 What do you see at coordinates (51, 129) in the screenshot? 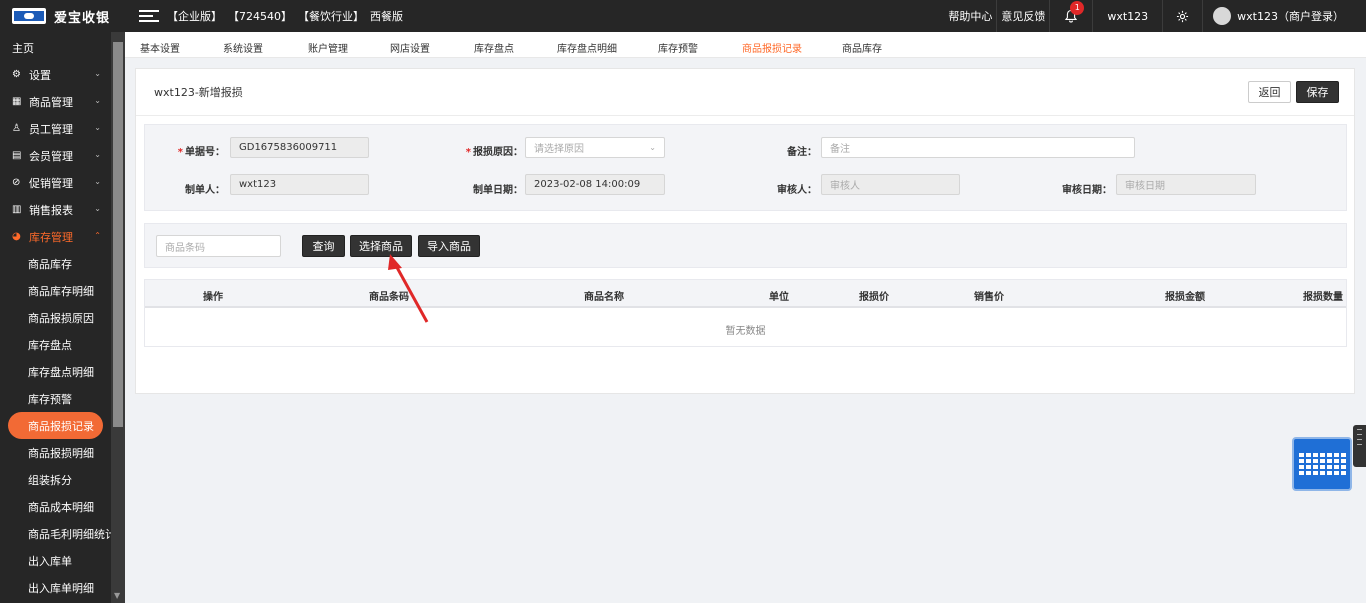
I see `sidebar-item-label: 员工管理` at bounding box center [51, 129].